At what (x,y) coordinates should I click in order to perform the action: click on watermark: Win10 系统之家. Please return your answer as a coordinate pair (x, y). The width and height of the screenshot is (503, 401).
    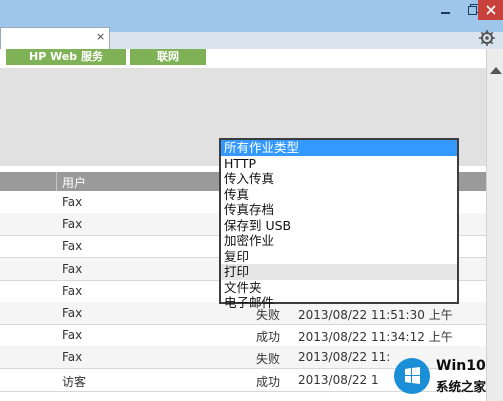
    Looking at the image, I should click on (445, 376).